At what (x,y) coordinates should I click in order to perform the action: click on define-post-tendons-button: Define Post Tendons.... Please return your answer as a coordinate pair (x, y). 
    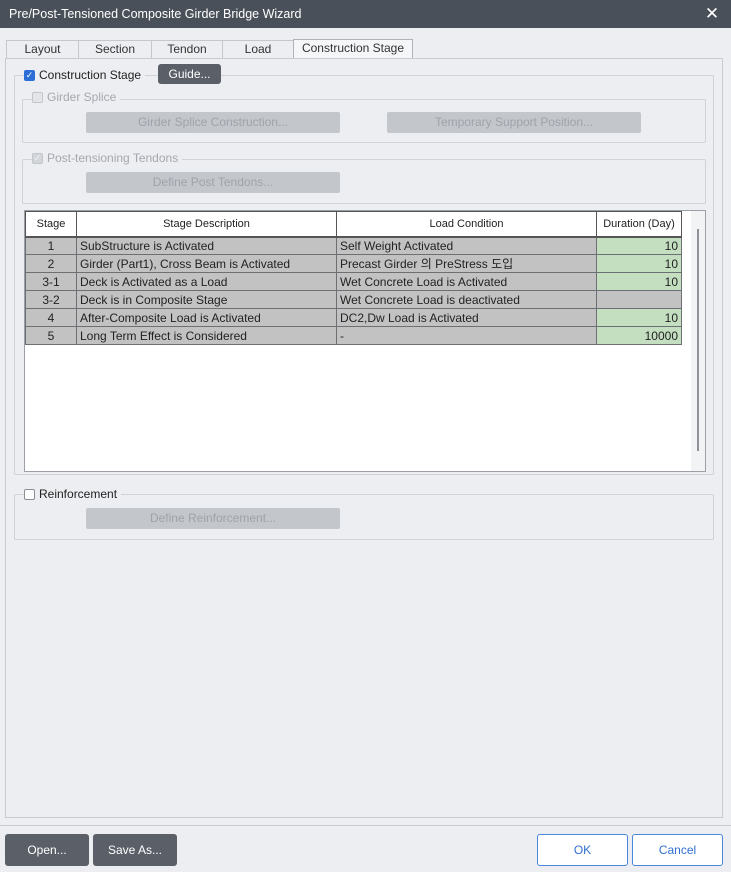
    Looking at the image, I should click on (213, 182).